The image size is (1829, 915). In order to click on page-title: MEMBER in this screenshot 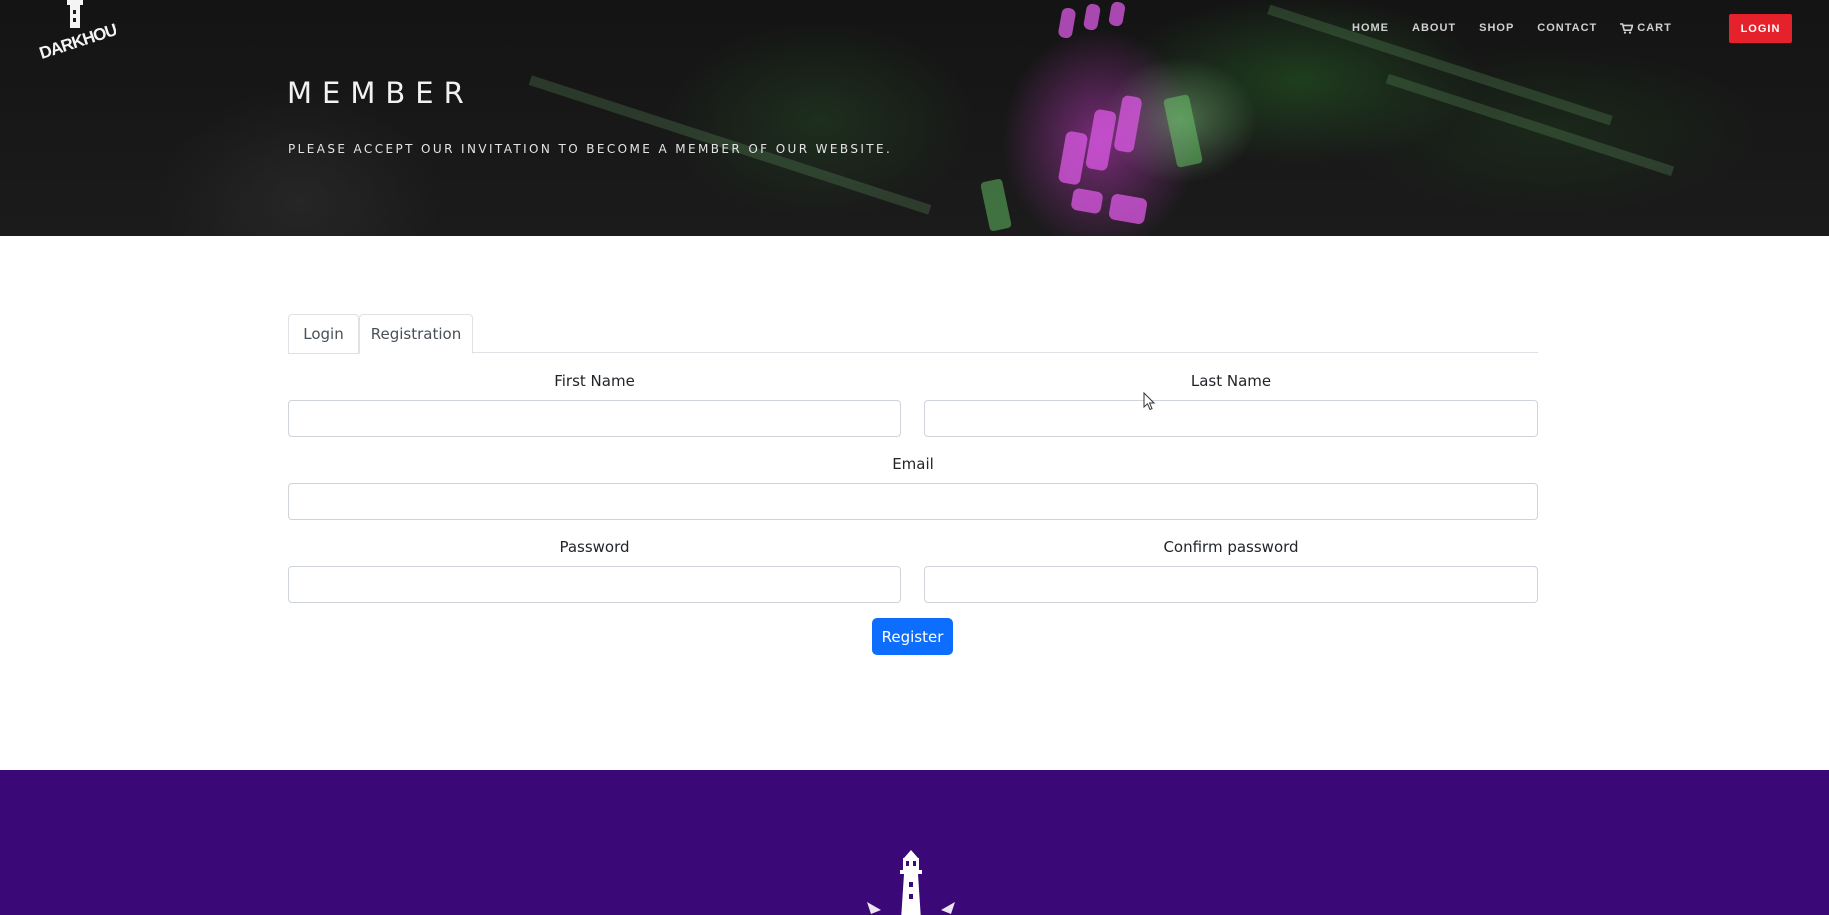, I will do `click(380, 93)`.